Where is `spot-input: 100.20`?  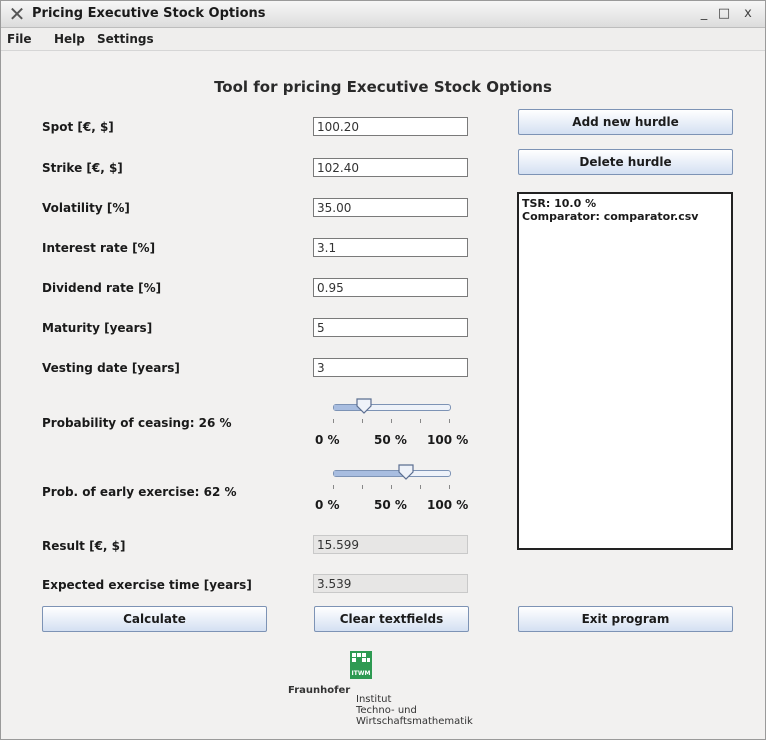 spot-input: 100.20 is located at coordinates (390, 126).